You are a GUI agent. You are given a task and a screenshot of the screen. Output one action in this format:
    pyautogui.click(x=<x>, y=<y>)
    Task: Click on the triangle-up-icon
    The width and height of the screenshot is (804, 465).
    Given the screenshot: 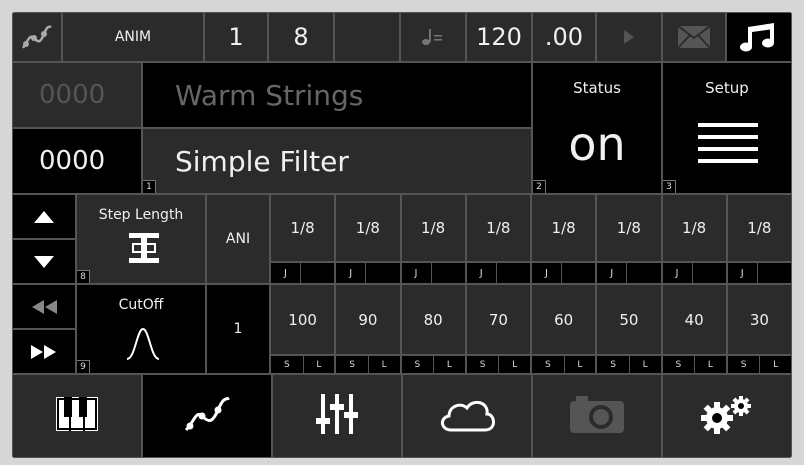 What is the action you would take?
    pyautogui.click(x=44, y=216)
    